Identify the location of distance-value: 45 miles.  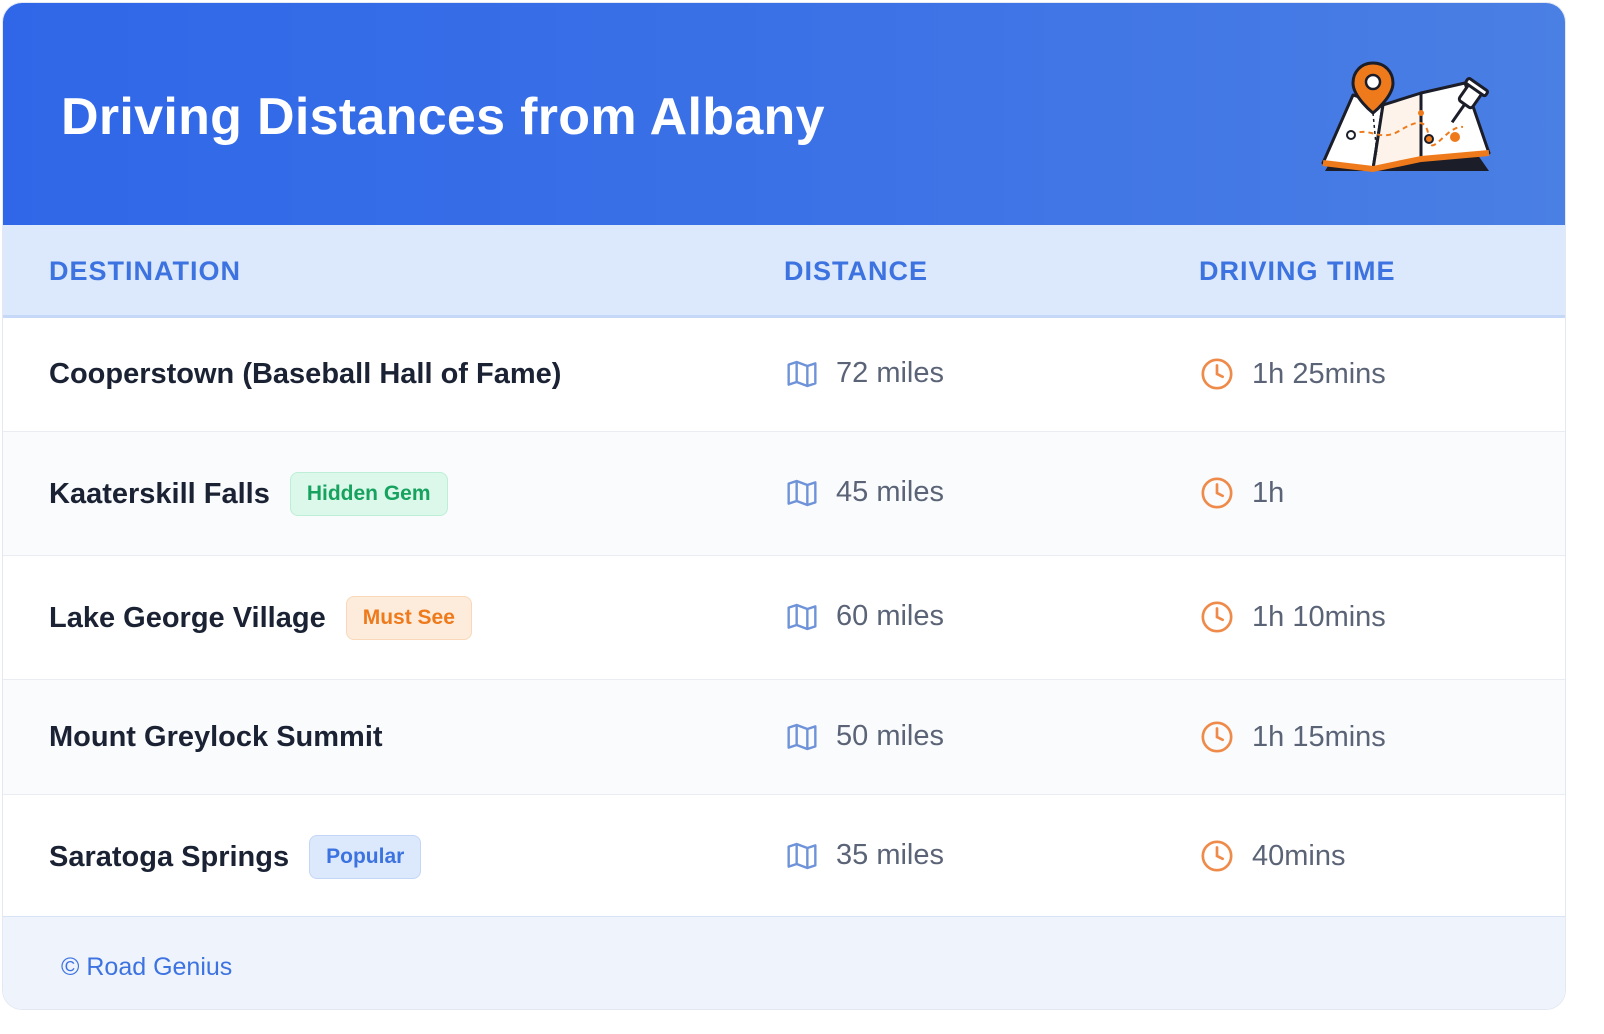
(890, 492).